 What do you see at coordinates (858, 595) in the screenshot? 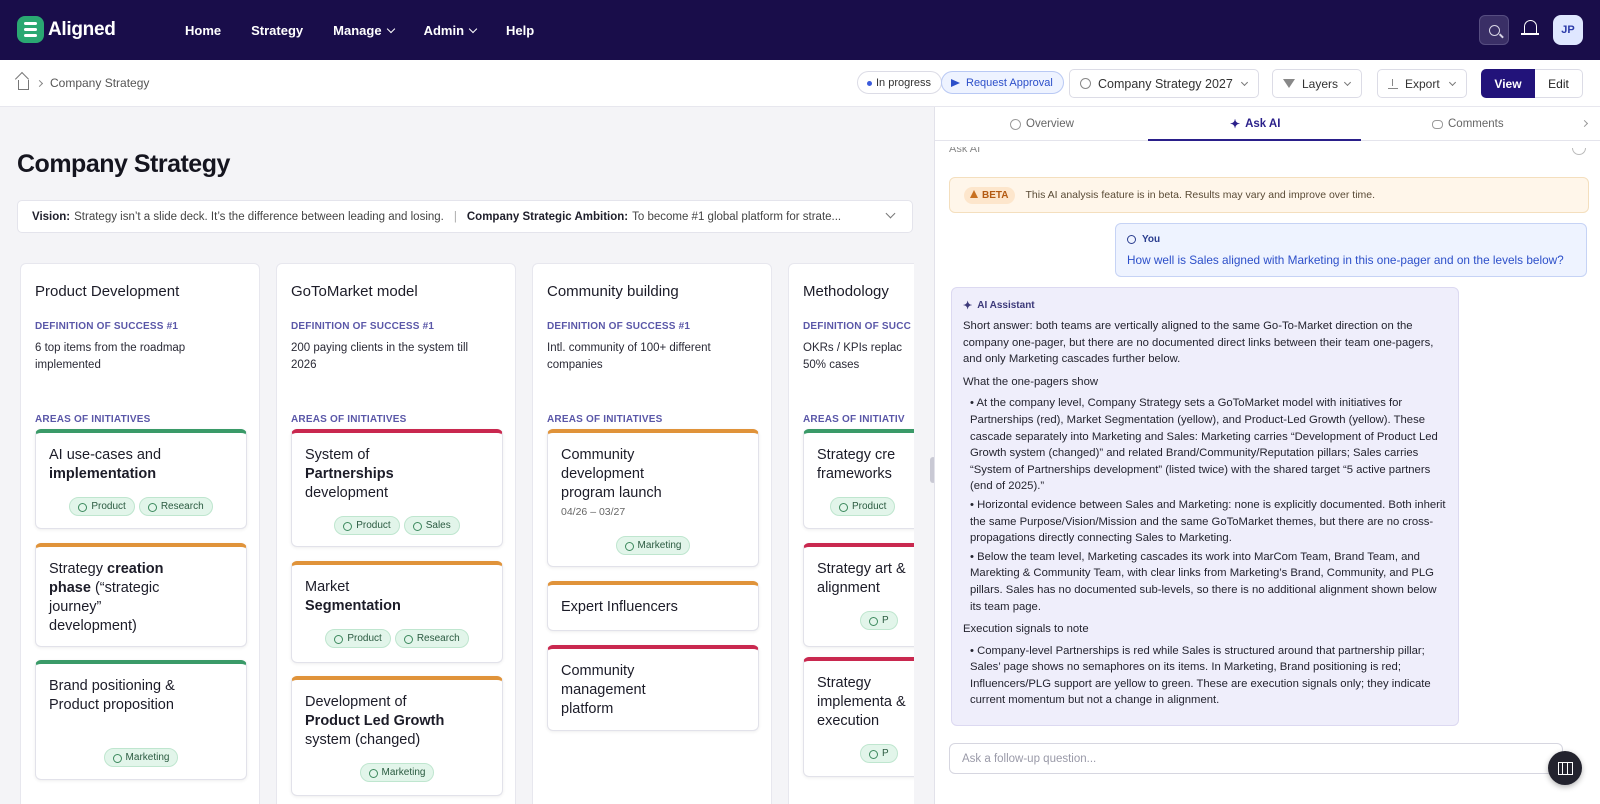
I see `initiative-card: Strategy art & alignment P` at bounding box center [858, 595].